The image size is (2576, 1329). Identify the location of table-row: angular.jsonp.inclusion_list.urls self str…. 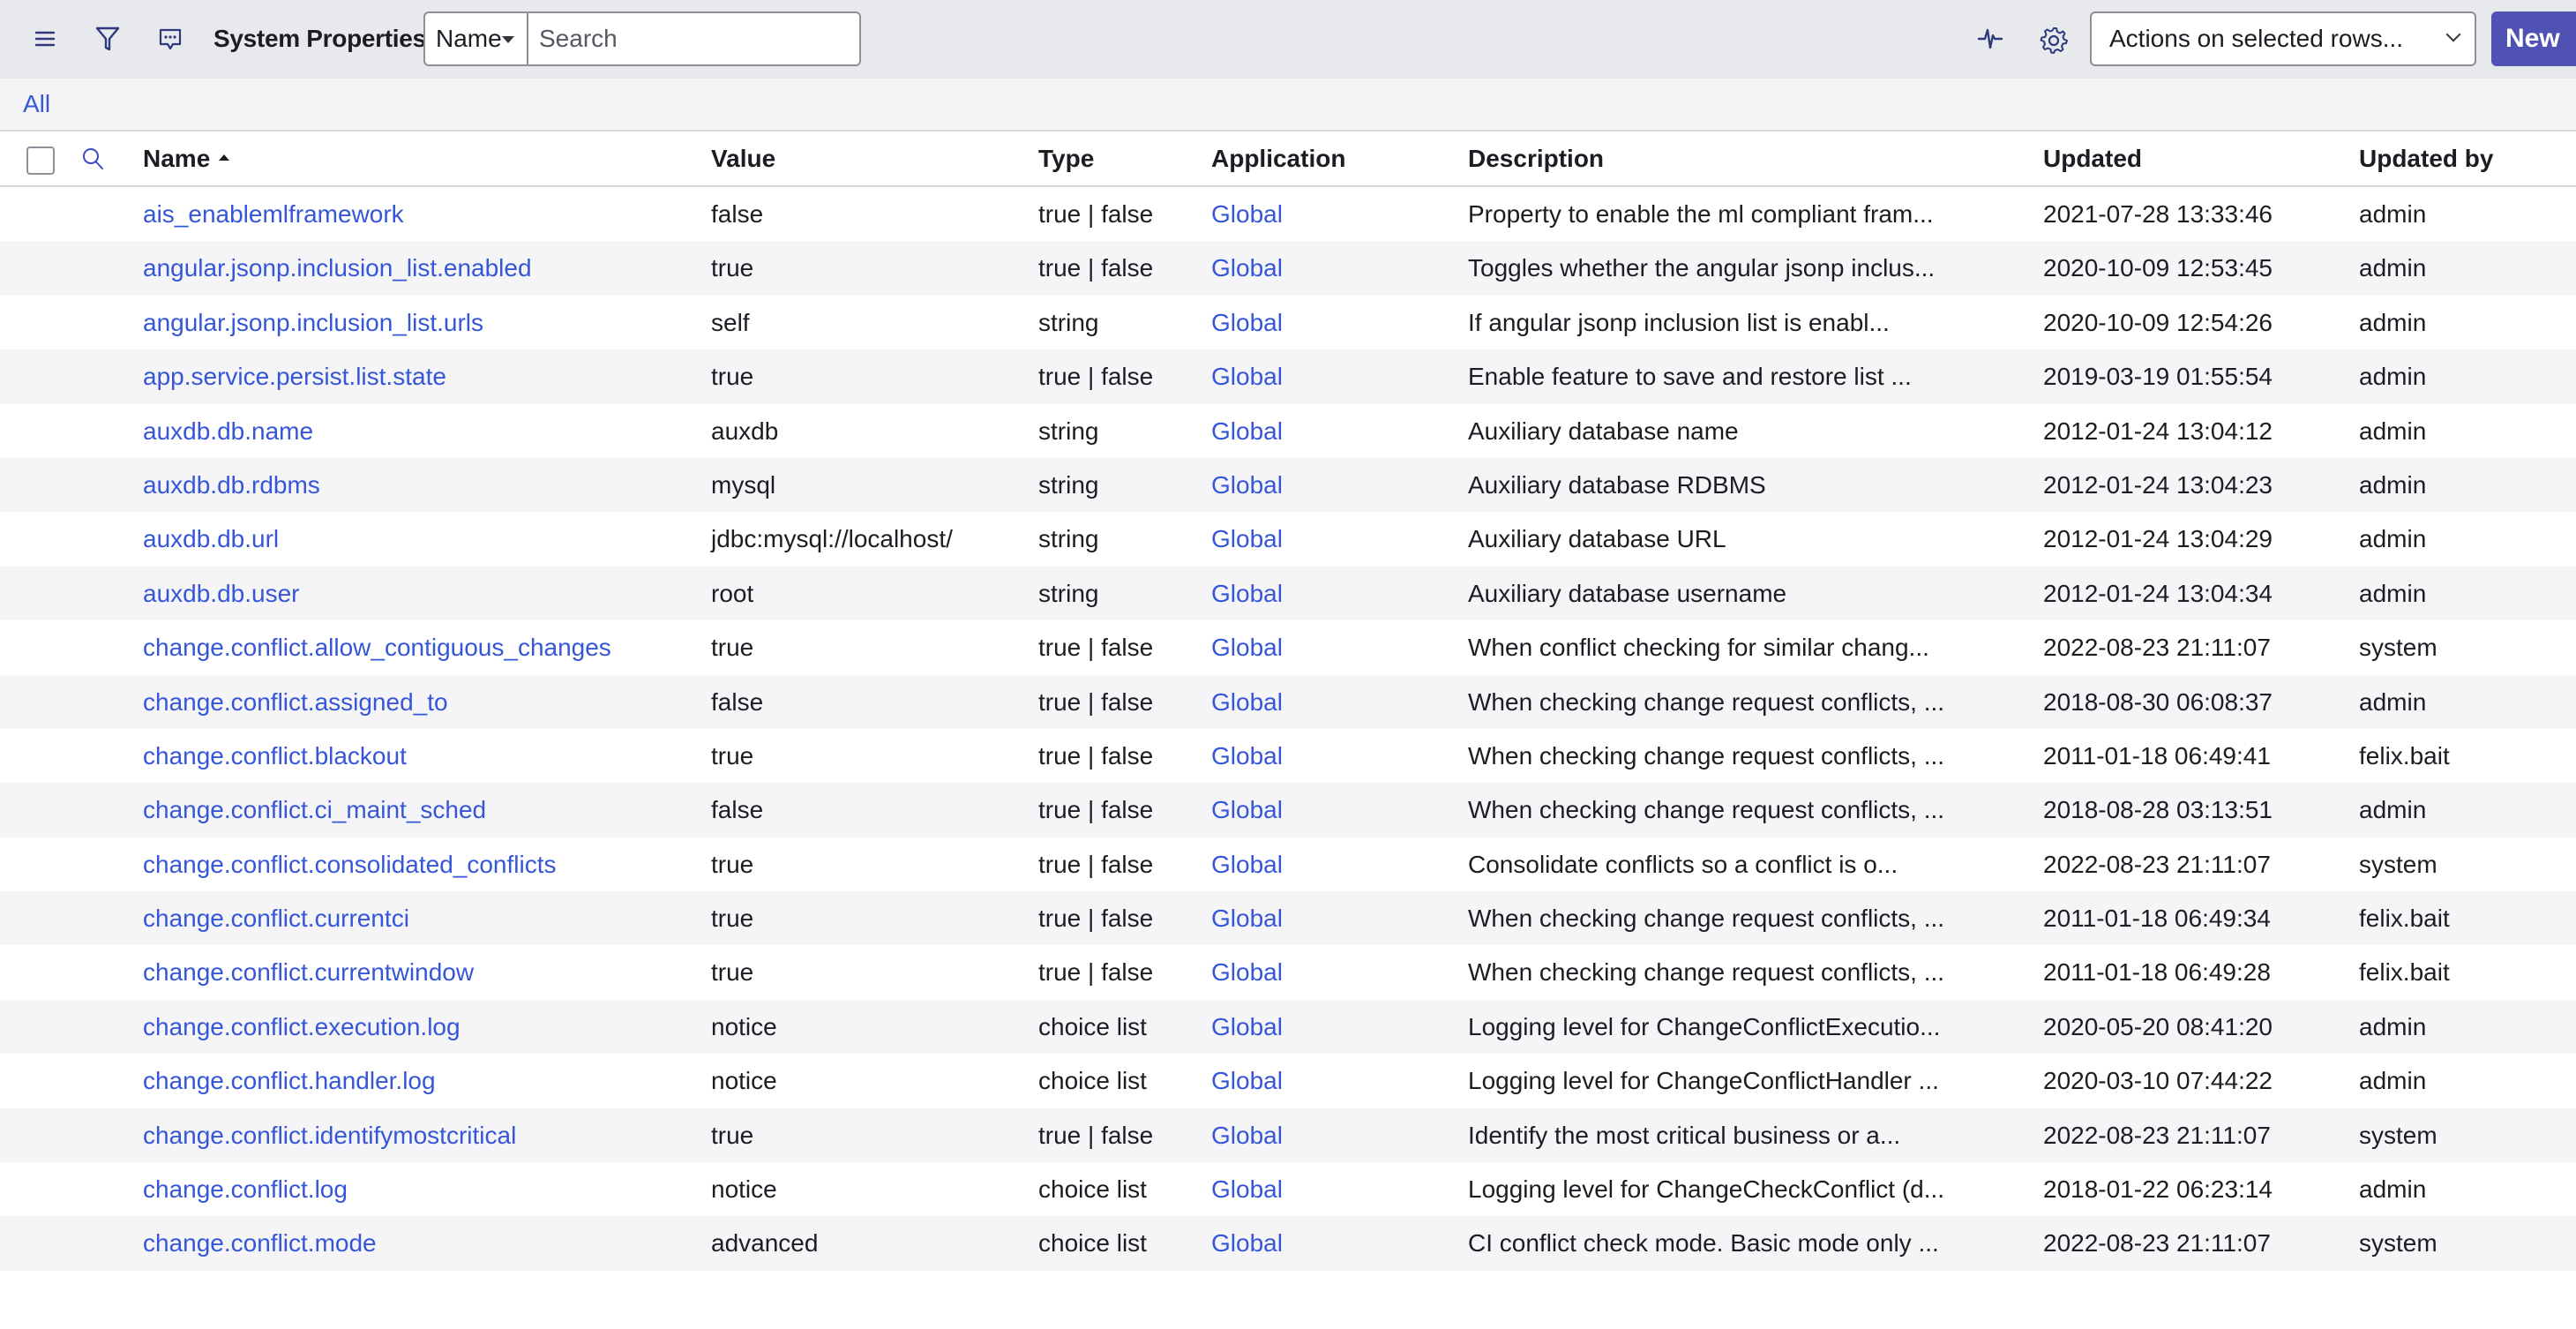
(1288, 322).